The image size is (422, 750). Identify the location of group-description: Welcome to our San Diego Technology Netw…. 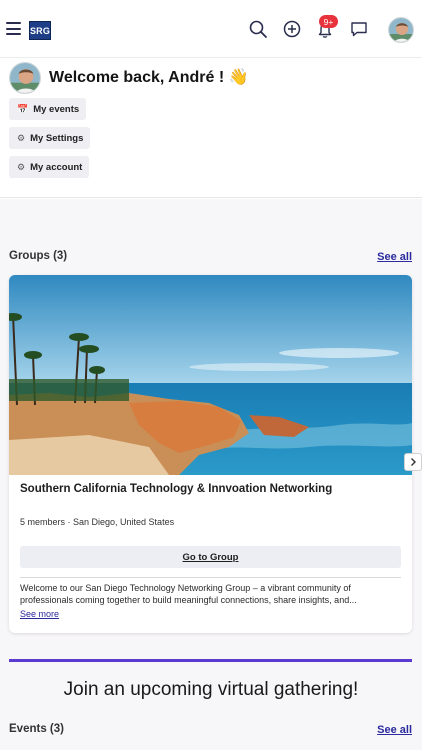
(188, 594).